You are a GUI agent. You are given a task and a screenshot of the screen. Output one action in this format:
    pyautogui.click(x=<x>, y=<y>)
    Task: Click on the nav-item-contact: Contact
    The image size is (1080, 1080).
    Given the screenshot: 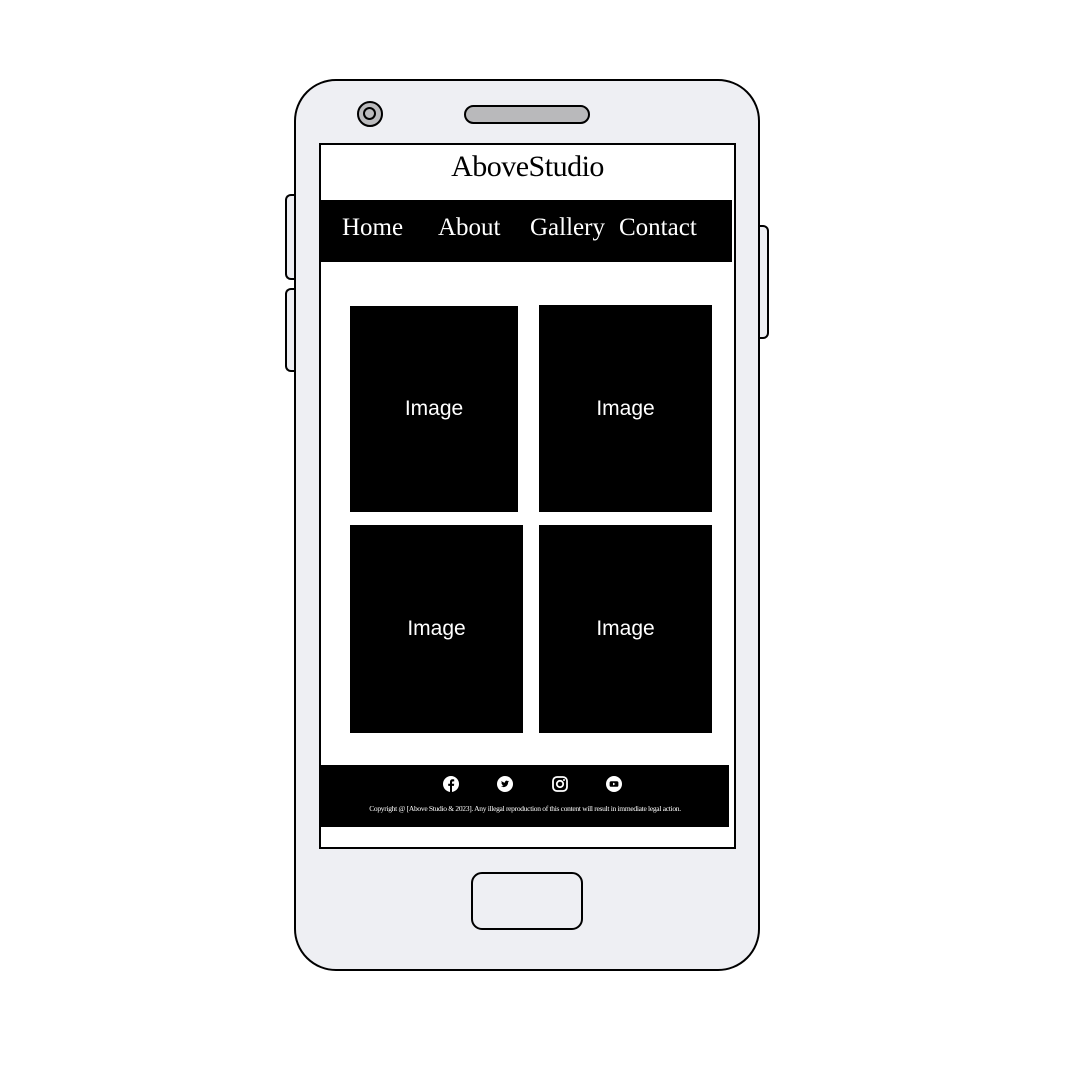 What is the action you would take?
    pyautogui.click(x=658, y=228)
    